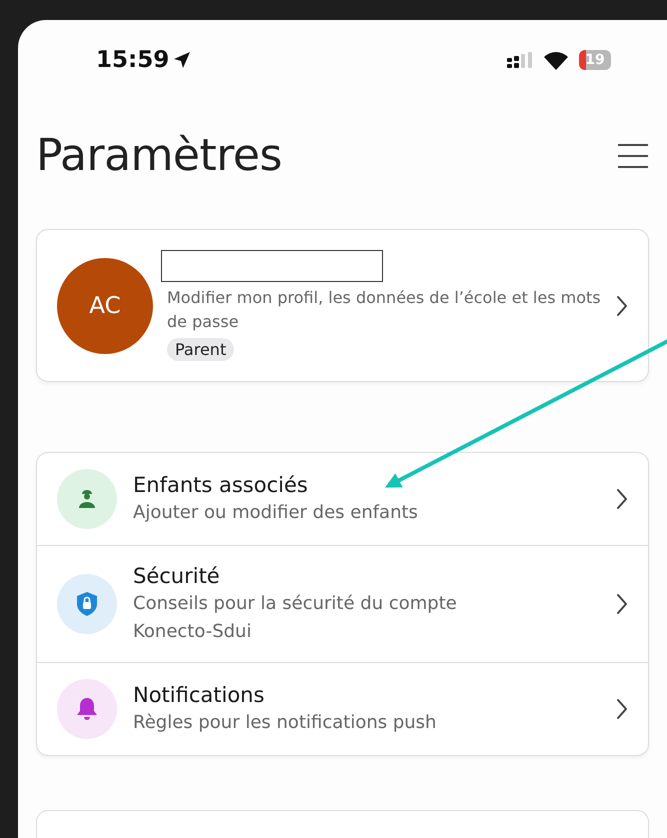  Describe the element at coordinates (276, 513) in the screenshot. I see `item-subtitle: Ajouter ou modifier des enfants` at that location.